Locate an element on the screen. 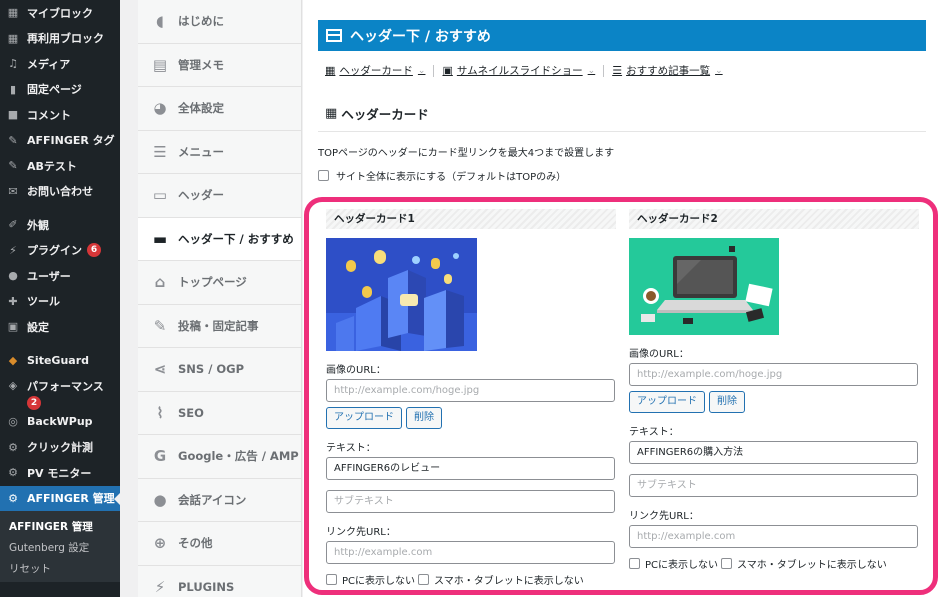 The width and height of the screenshot is (941, 597). nav-label: 会話アイコン is located at coordinates (212, 499).